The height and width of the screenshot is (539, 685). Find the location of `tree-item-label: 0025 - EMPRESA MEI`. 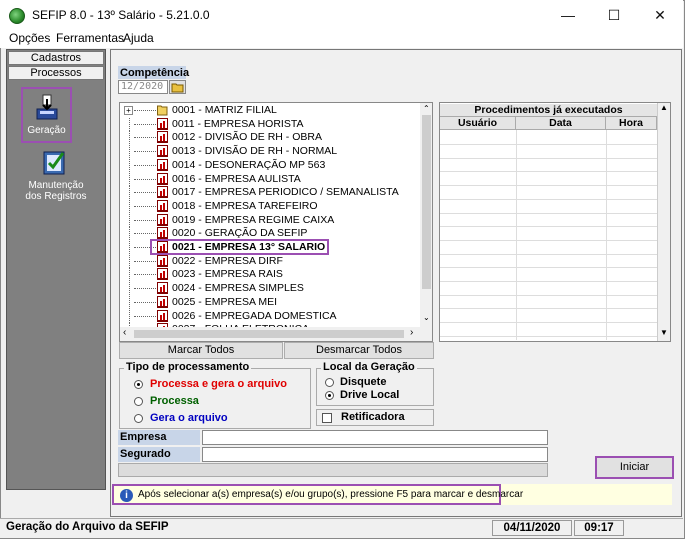

tree-item-label: 0025 - EMPRESA MEI is located at coordinates (225, 301).